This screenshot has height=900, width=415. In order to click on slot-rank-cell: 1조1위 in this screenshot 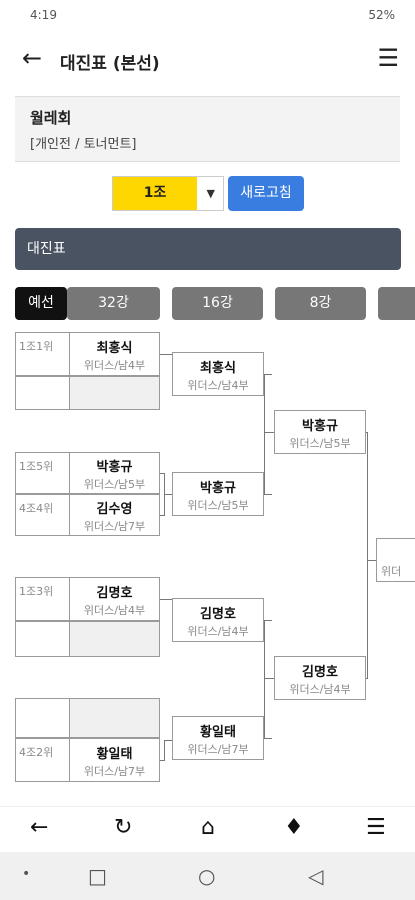, I will do `click(42, 354)`.